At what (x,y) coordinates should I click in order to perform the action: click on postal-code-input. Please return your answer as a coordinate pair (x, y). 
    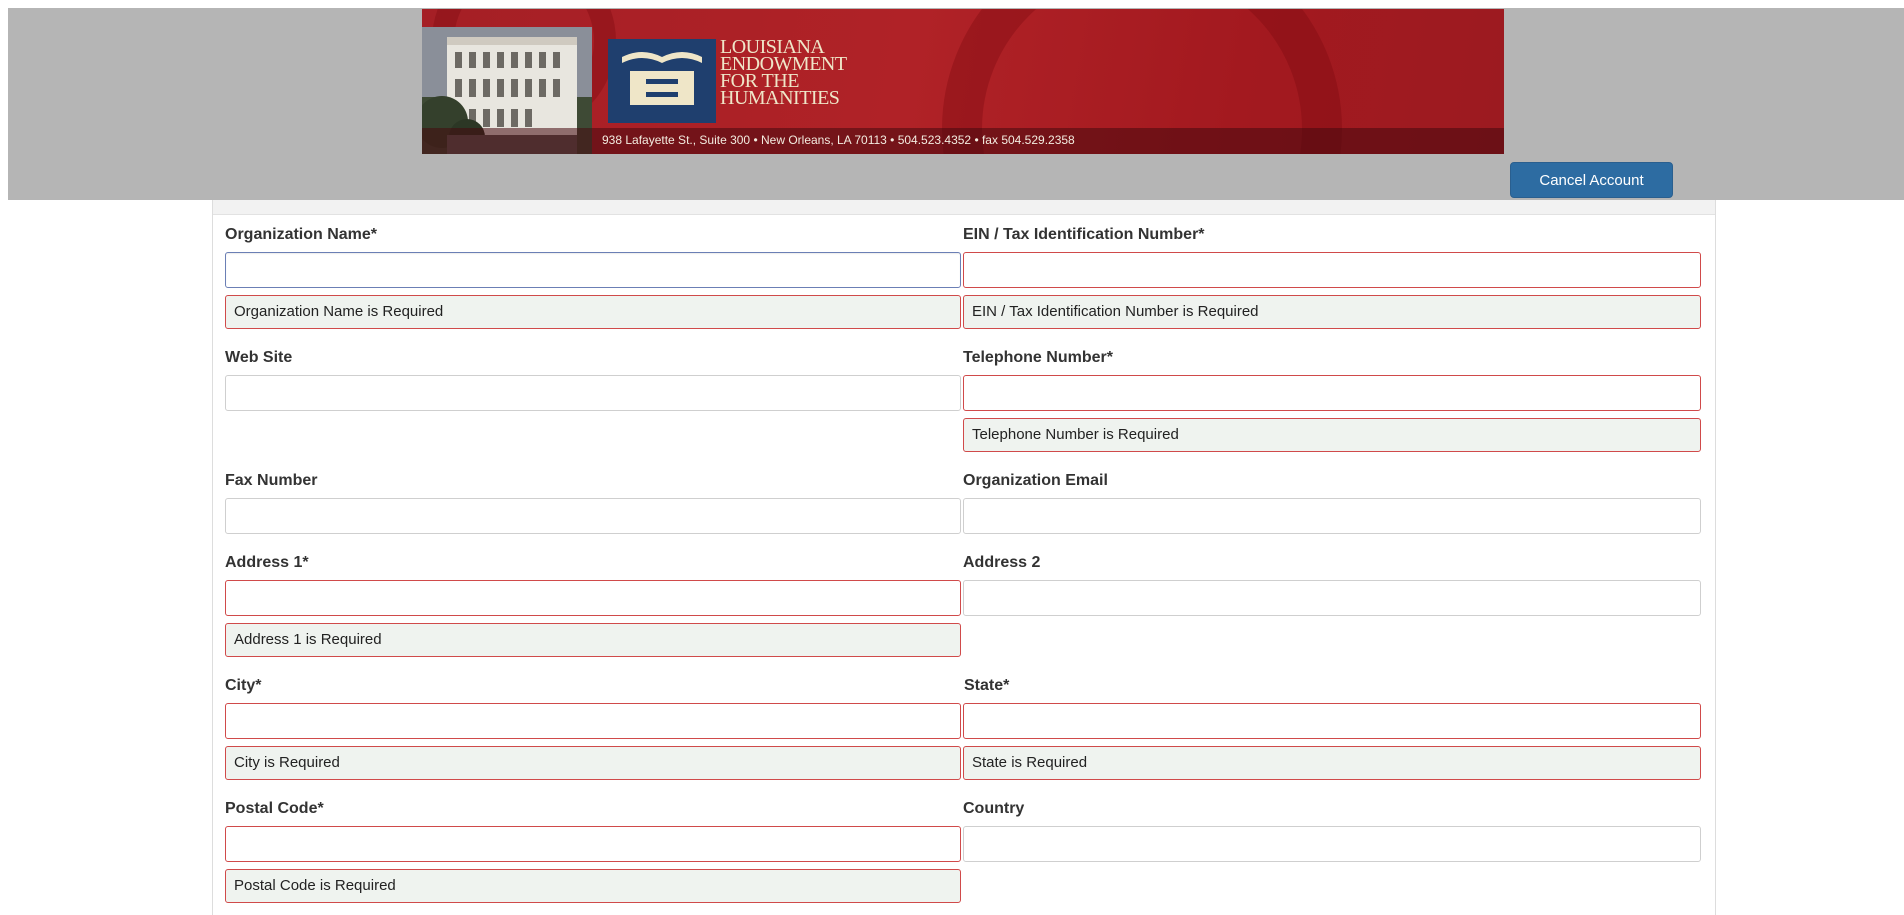
    Looking at the image, I should click on (593, 844).